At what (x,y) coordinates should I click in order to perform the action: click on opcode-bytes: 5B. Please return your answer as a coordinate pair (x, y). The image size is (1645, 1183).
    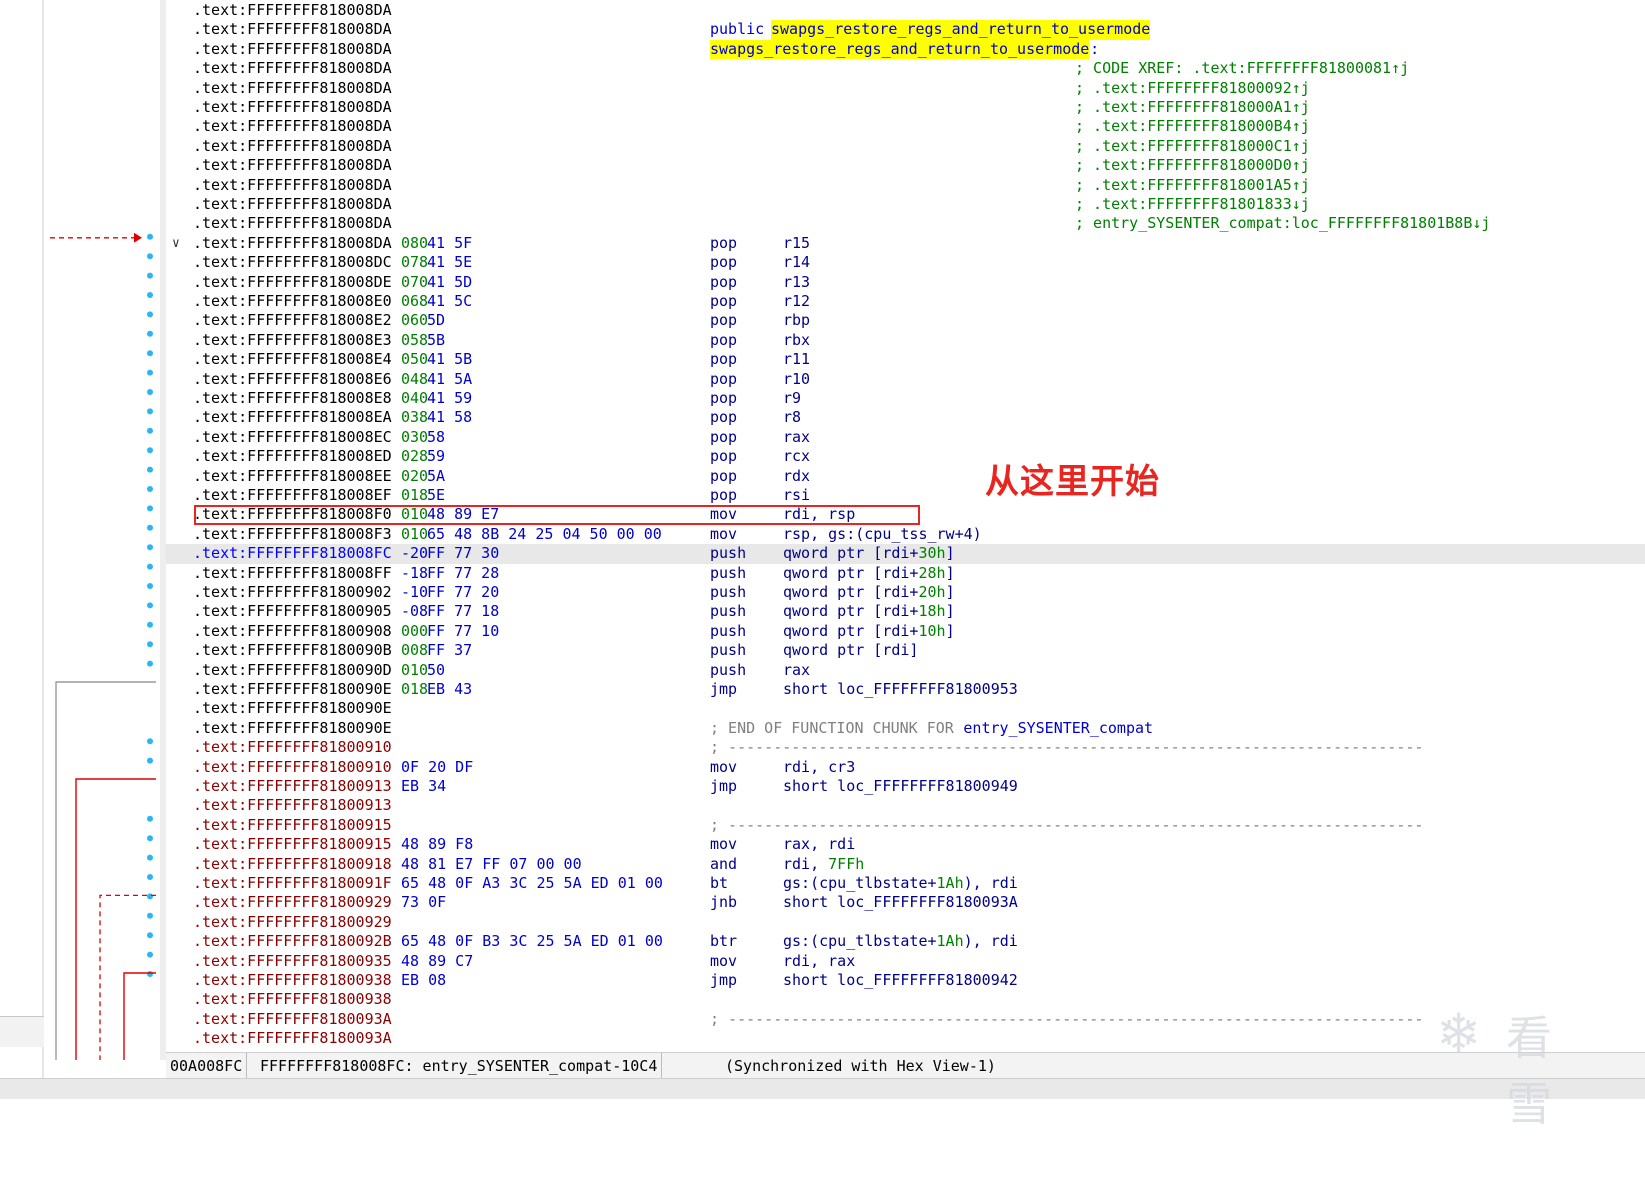
    Looking at the image, I should click on (436, 340).